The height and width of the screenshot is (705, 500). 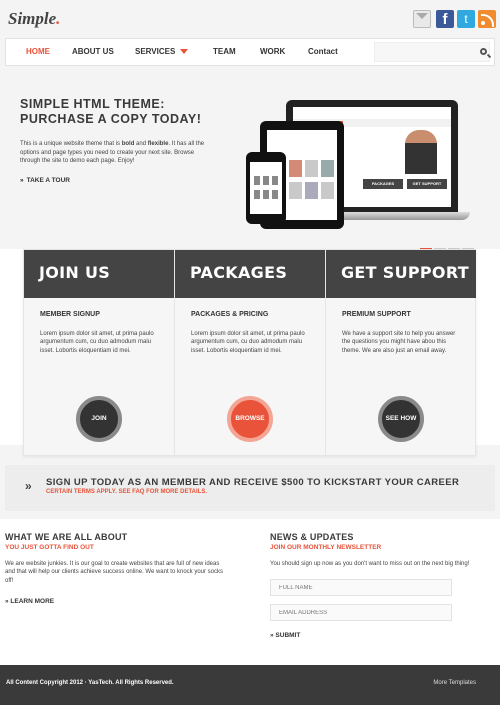 I want to click on search-input, so click(x=432, y=52).